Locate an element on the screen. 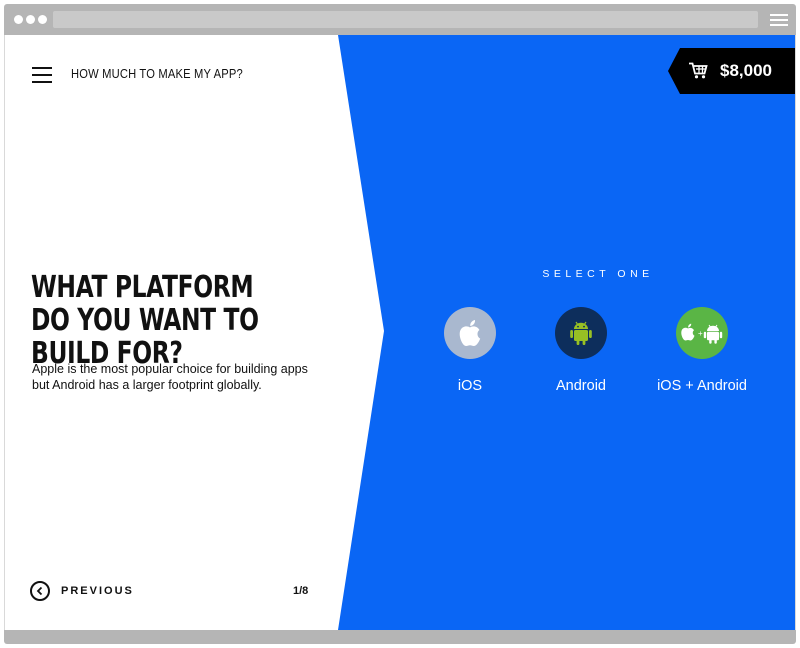  option-ios-android: + iOS + Android is located at coordinates (702, 350).